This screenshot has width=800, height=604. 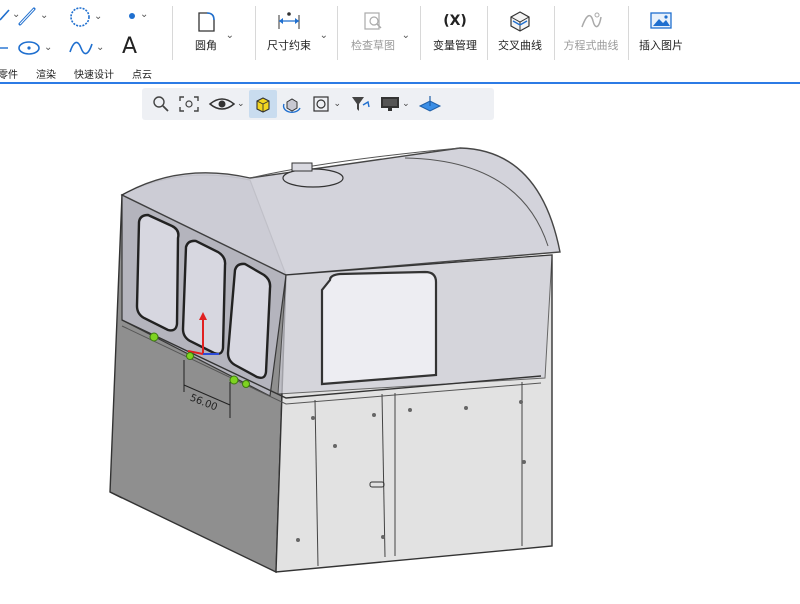 I want to click on curve-icon, so click(x=81, y=48).